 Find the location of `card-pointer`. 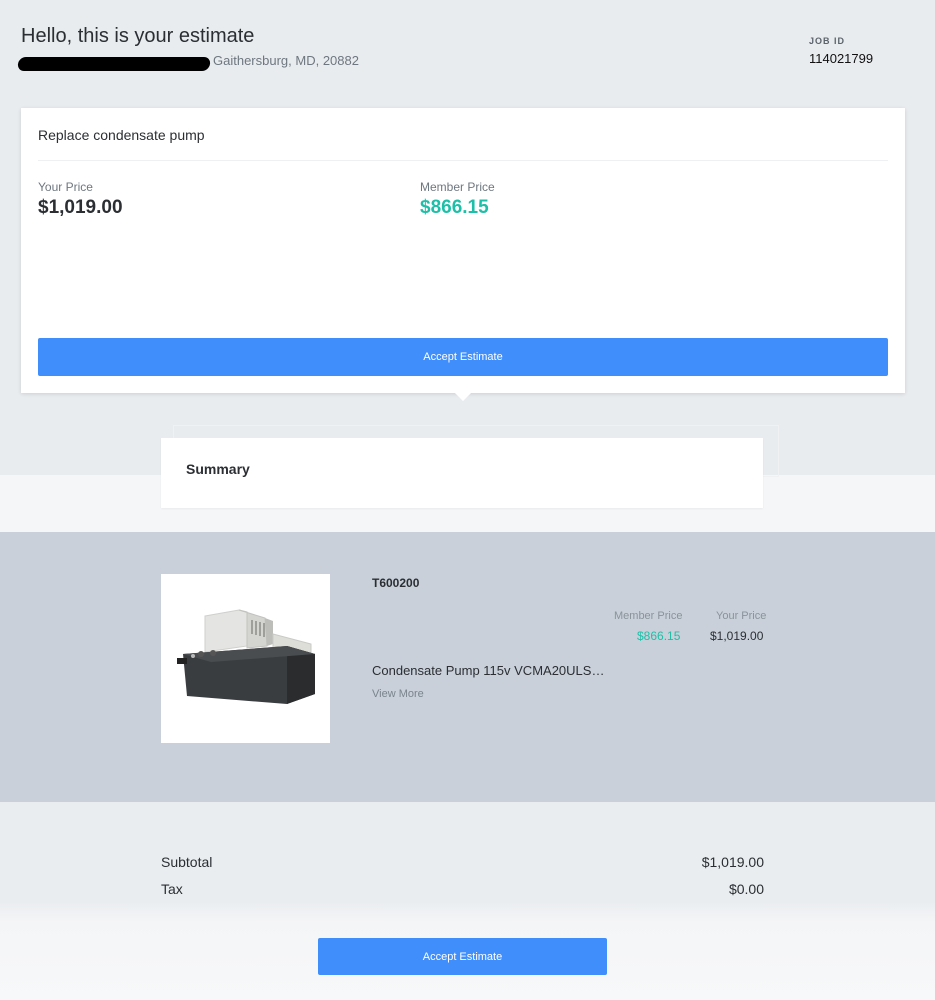

card-pointer is located at coordinates (463, 396).